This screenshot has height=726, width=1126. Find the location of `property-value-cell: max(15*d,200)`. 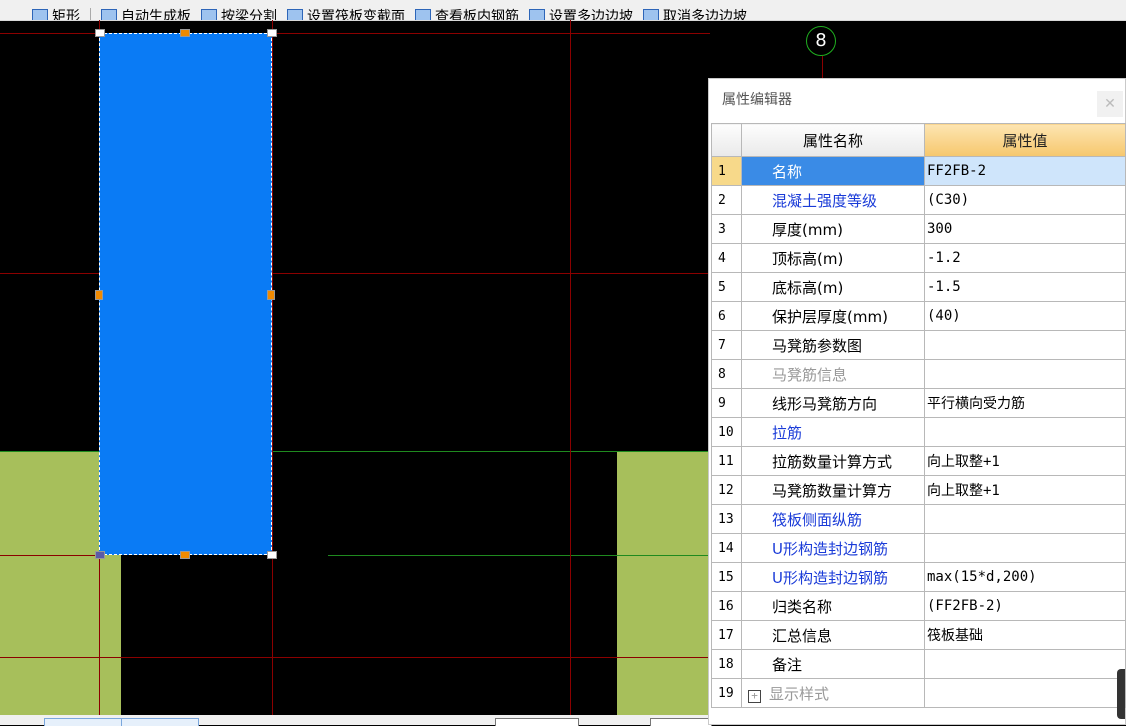

property-value-cell: max(15*d,200) is located at coordinates (1025, 577).